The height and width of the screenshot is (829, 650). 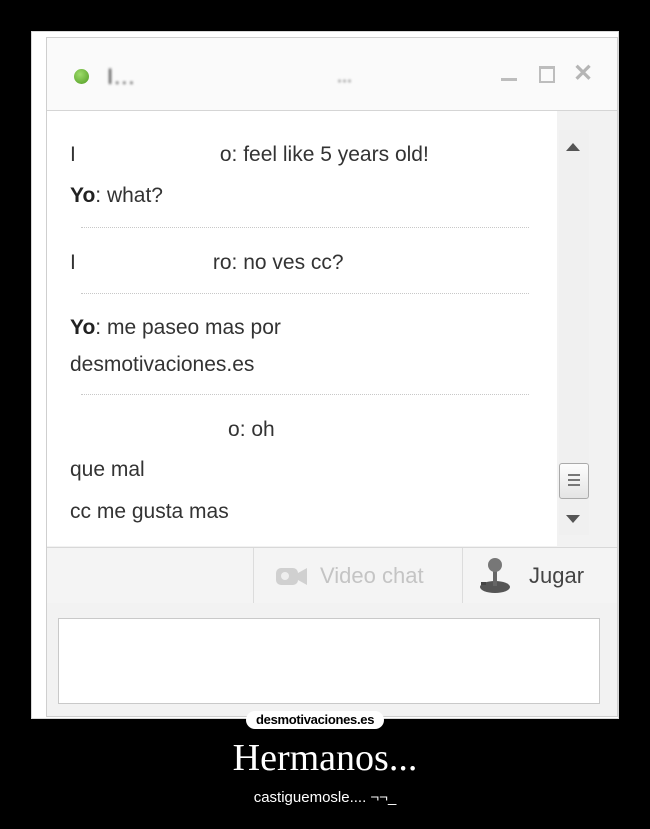 I want to click on site-brand-label: desmotivaciones.es, so click(x=315, y=720).